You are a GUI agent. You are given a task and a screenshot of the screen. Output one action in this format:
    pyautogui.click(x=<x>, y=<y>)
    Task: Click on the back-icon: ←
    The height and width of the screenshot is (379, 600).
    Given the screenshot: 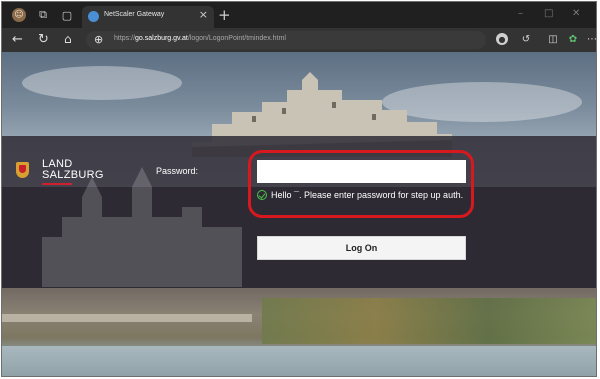 What is the action you would take?
    pyautogui.click(x=17, y=39)
    